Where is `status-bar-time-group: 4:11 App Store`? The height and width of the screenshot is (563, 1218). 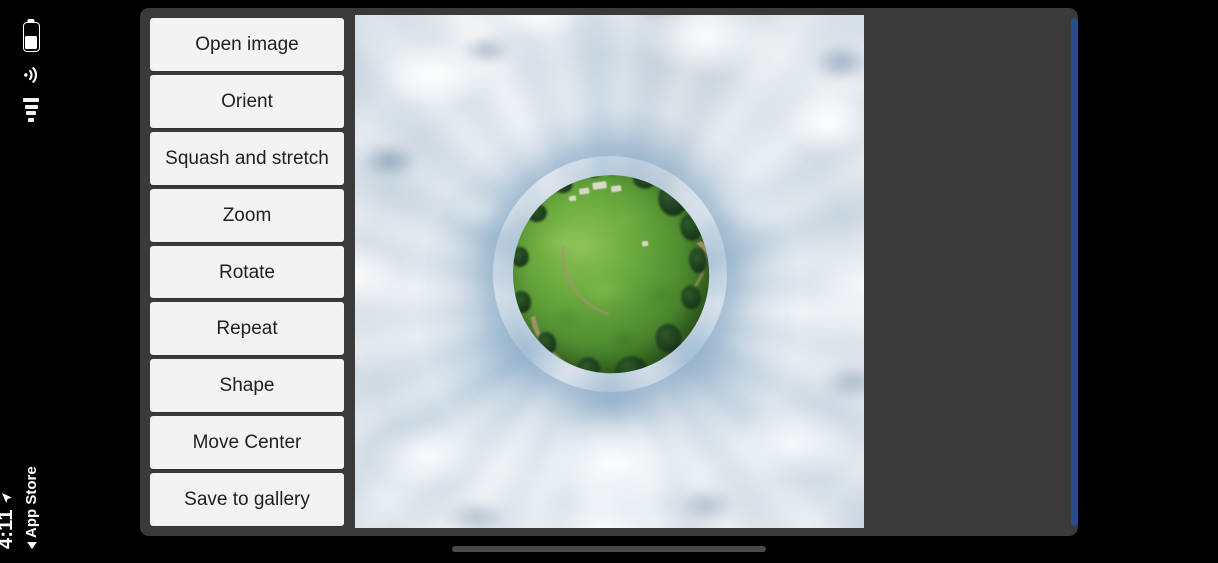 status-bar-time-group: 4:11 App Store is located at coordinates (26, 484).